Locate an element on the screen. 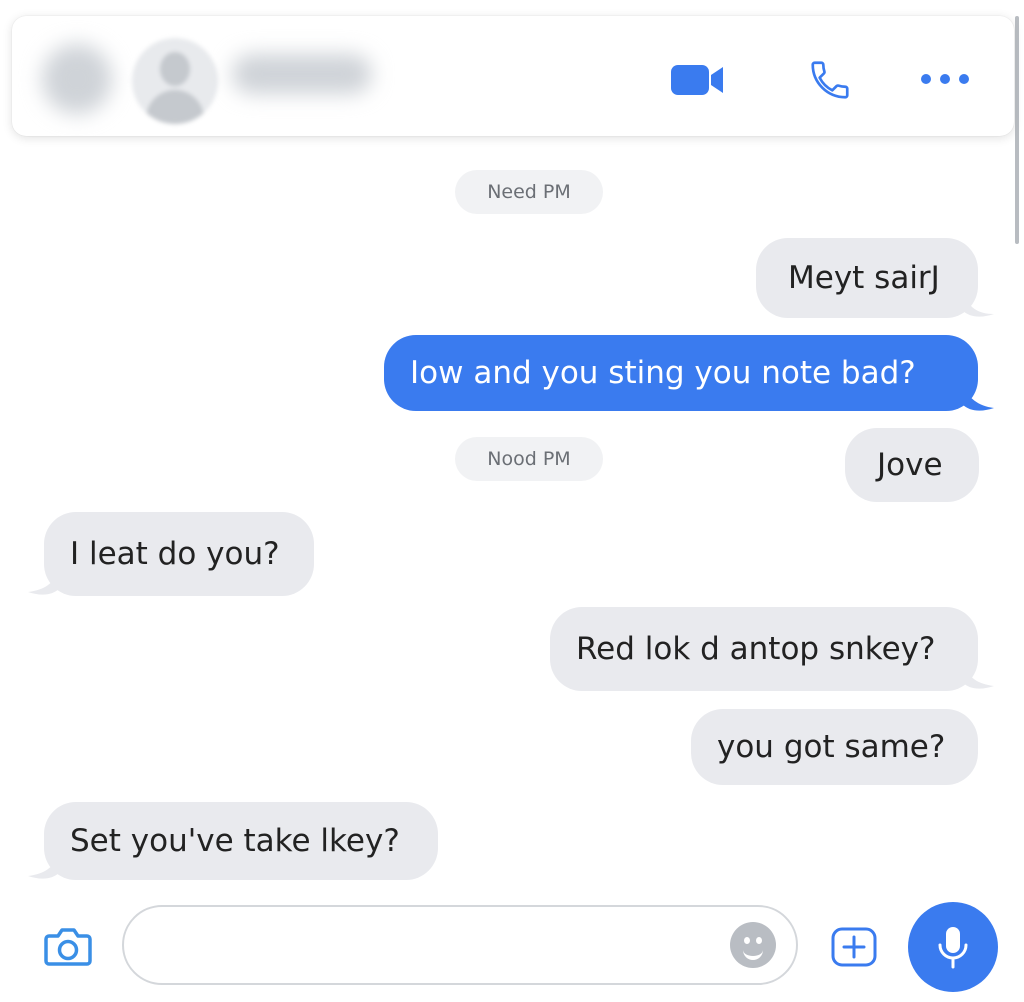  message-text: I leat do you? is located at coordinates (175, 554).